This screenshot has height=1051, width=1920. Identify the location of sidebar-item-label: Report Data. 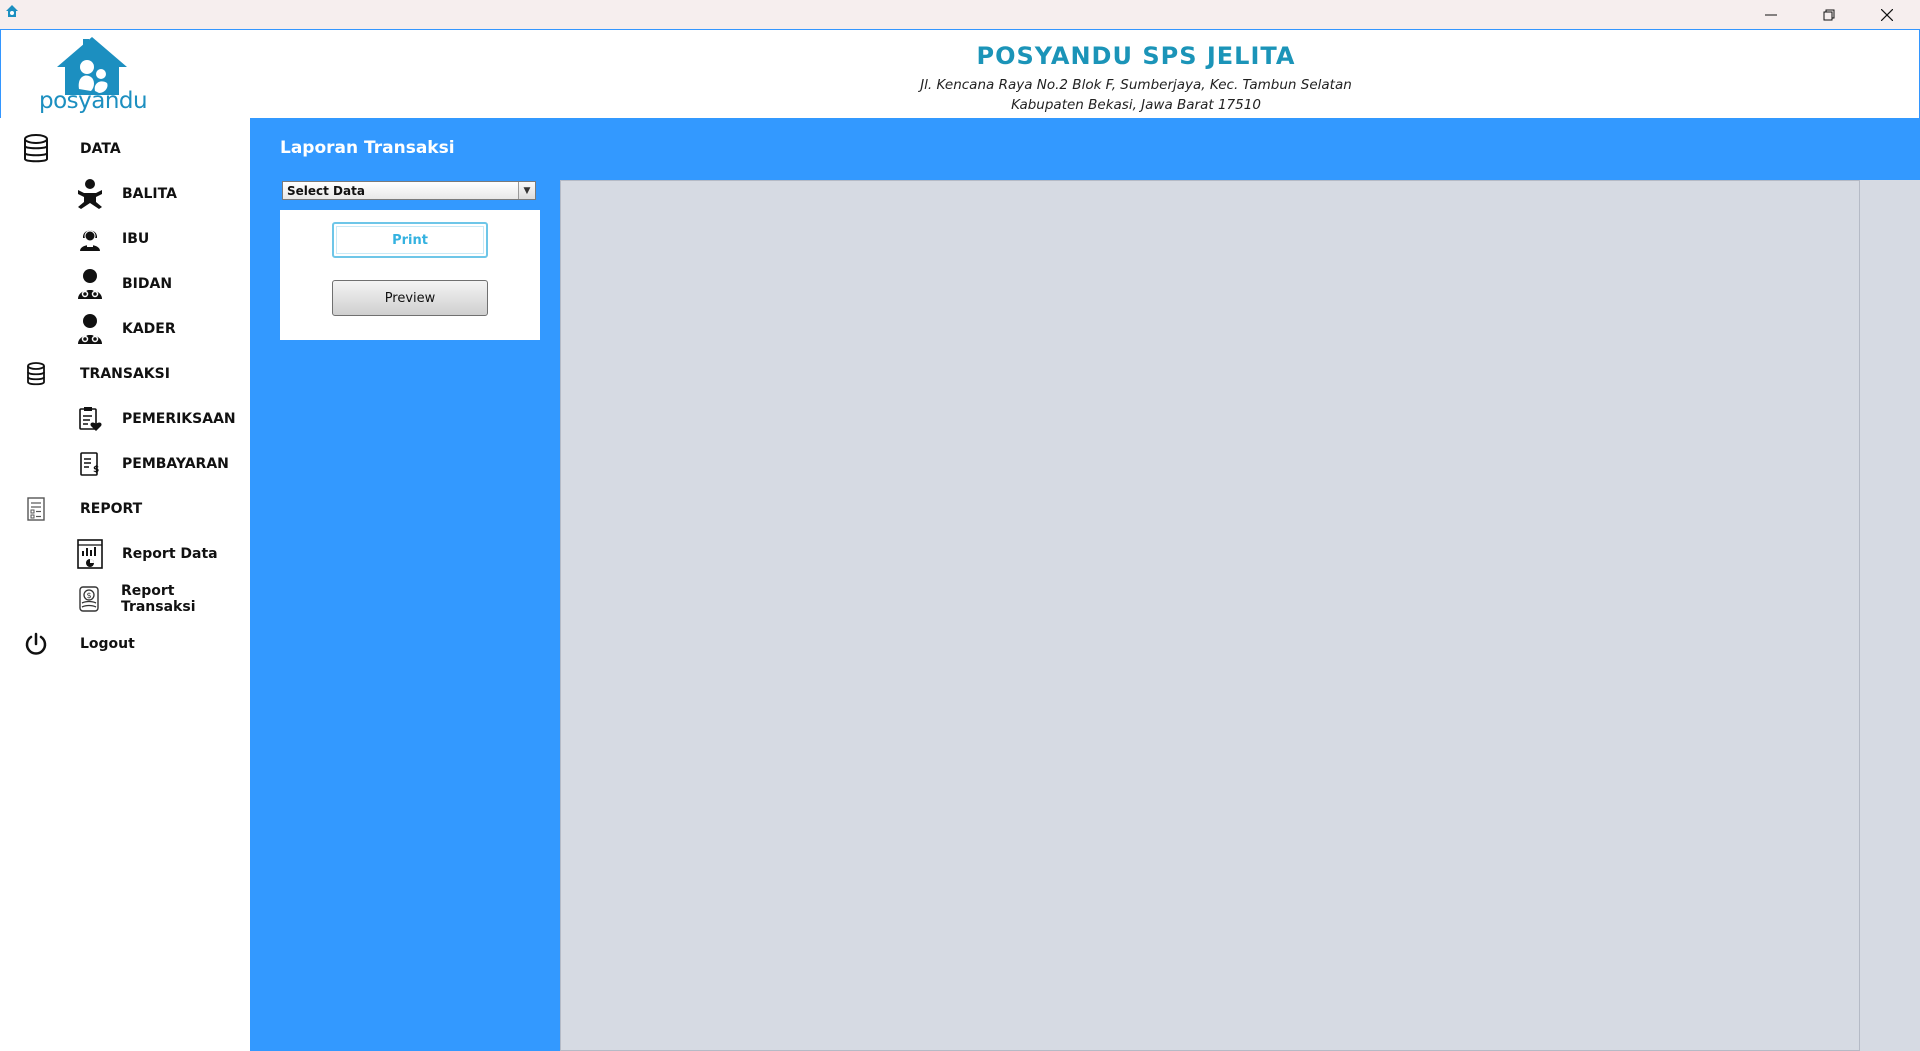
(170, 554).